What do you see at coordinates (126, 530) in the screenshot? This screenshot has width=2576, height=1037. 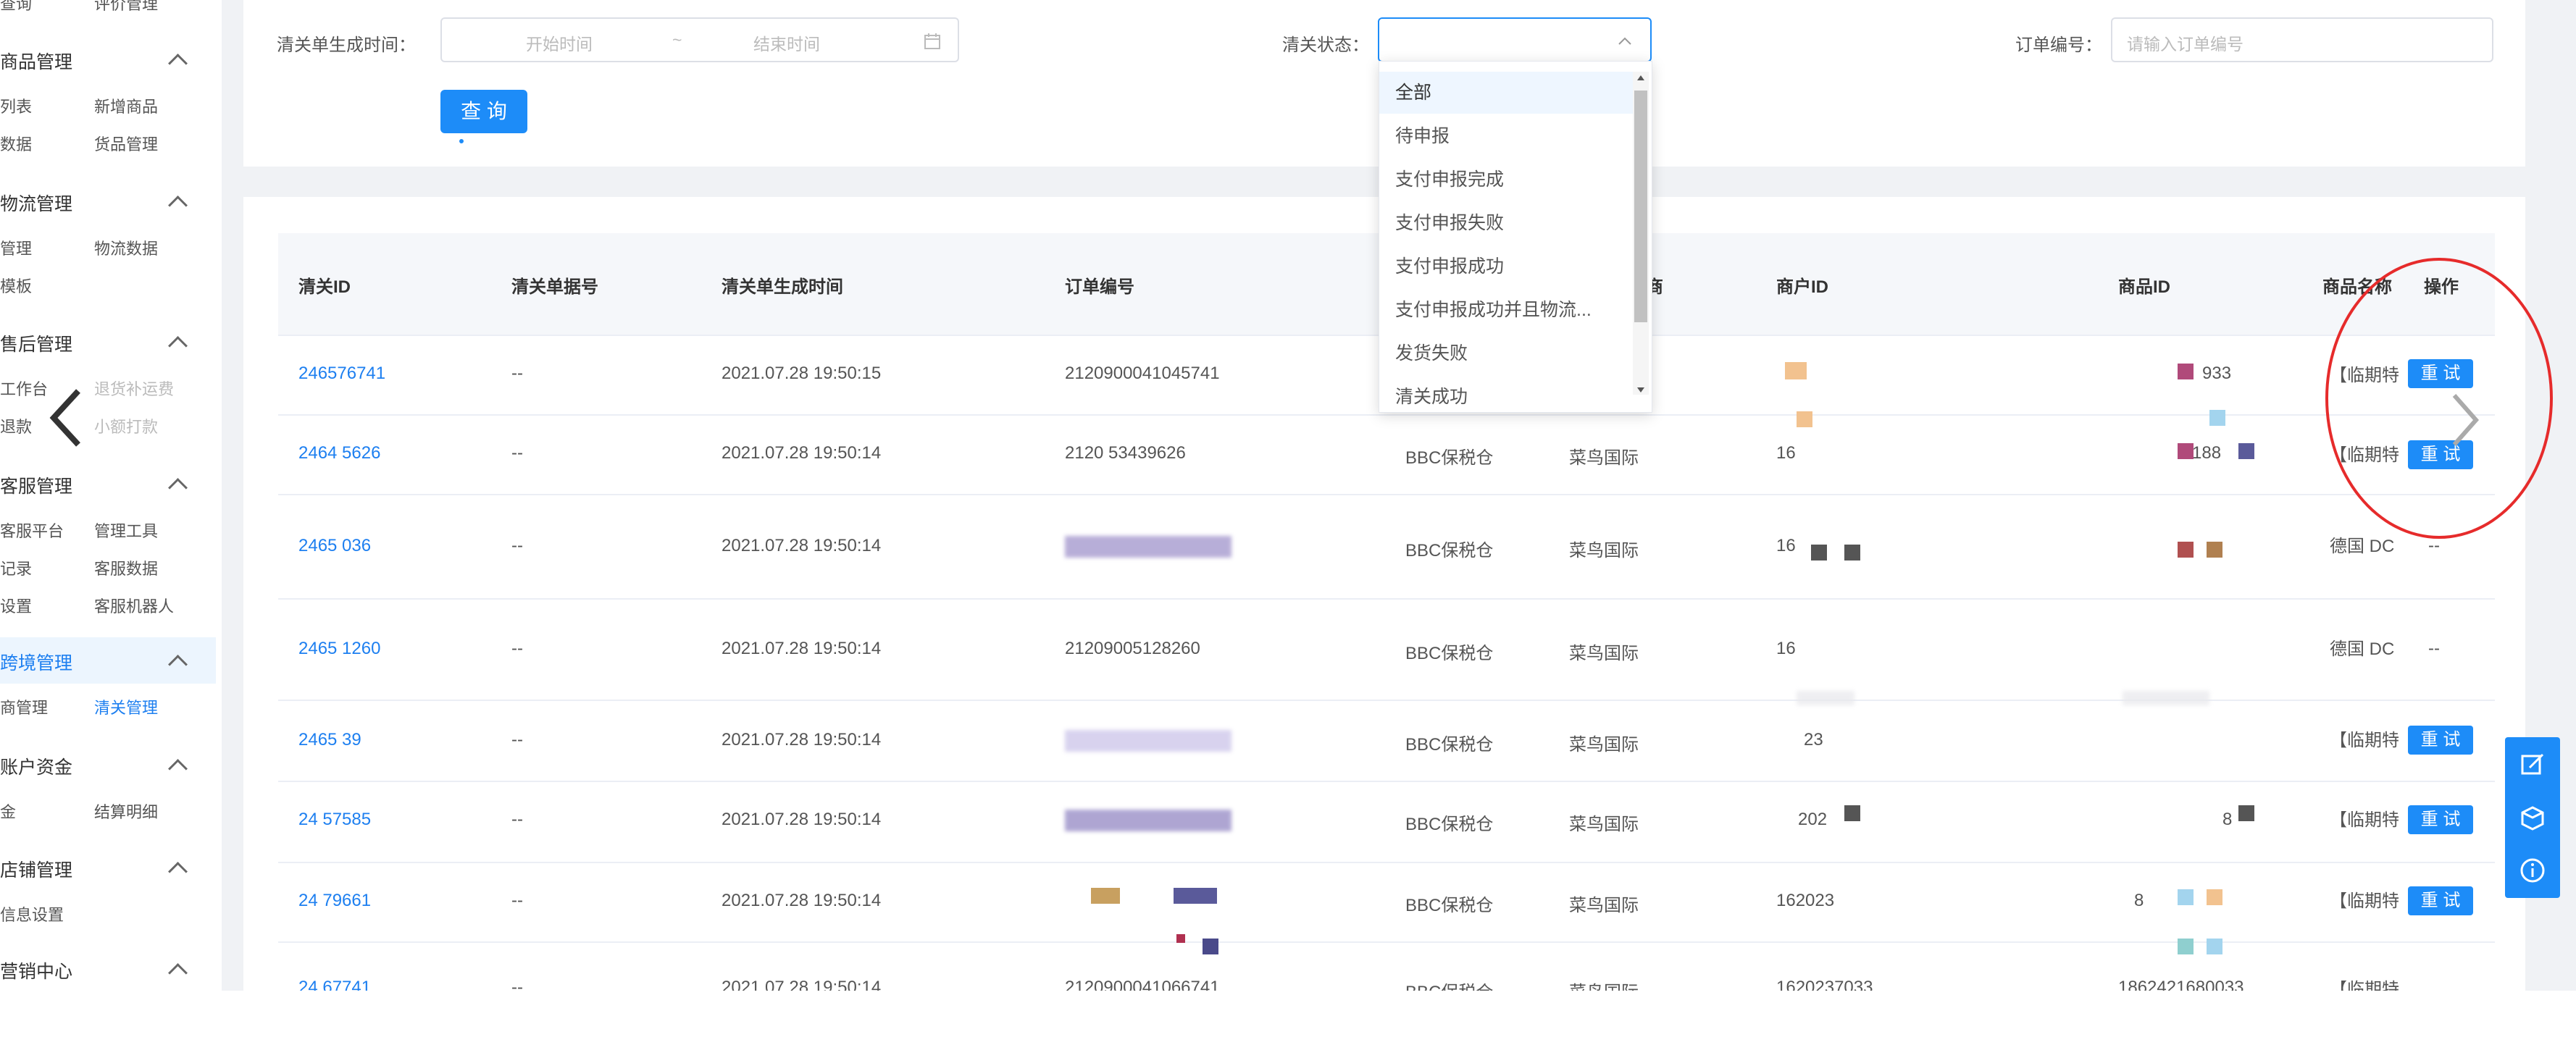 I see `sidebar-item: 管理工具` at bounding box center [126, 530].